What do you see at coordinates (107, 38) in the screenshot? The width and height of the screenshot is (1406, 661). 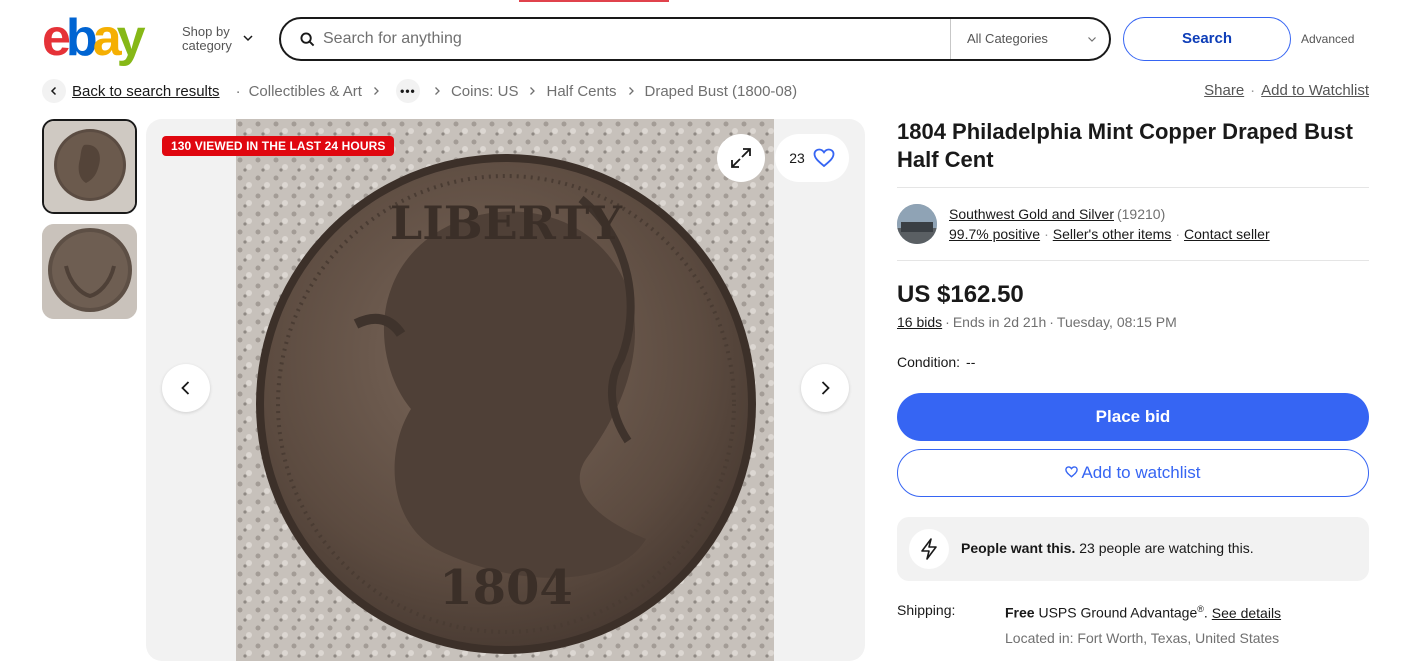 I see `logo-letter-a: a` at bounding box center [107, 38].